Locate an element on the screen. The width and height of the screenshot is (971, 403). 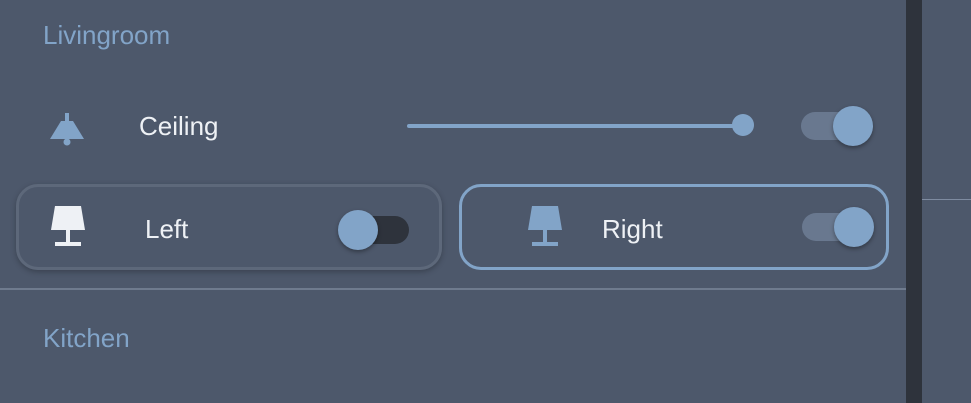
right-label: Right is located at coordinates (632, 229).